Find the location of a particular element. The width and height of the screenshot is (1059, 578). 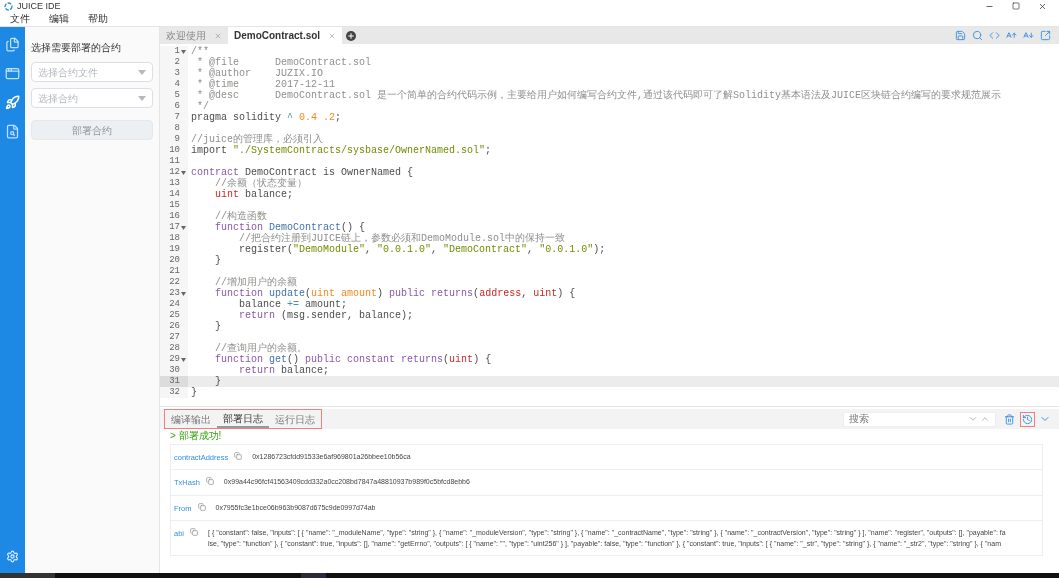

code-line: * @file DemoContract.sol is located at coordinates (284, 62).